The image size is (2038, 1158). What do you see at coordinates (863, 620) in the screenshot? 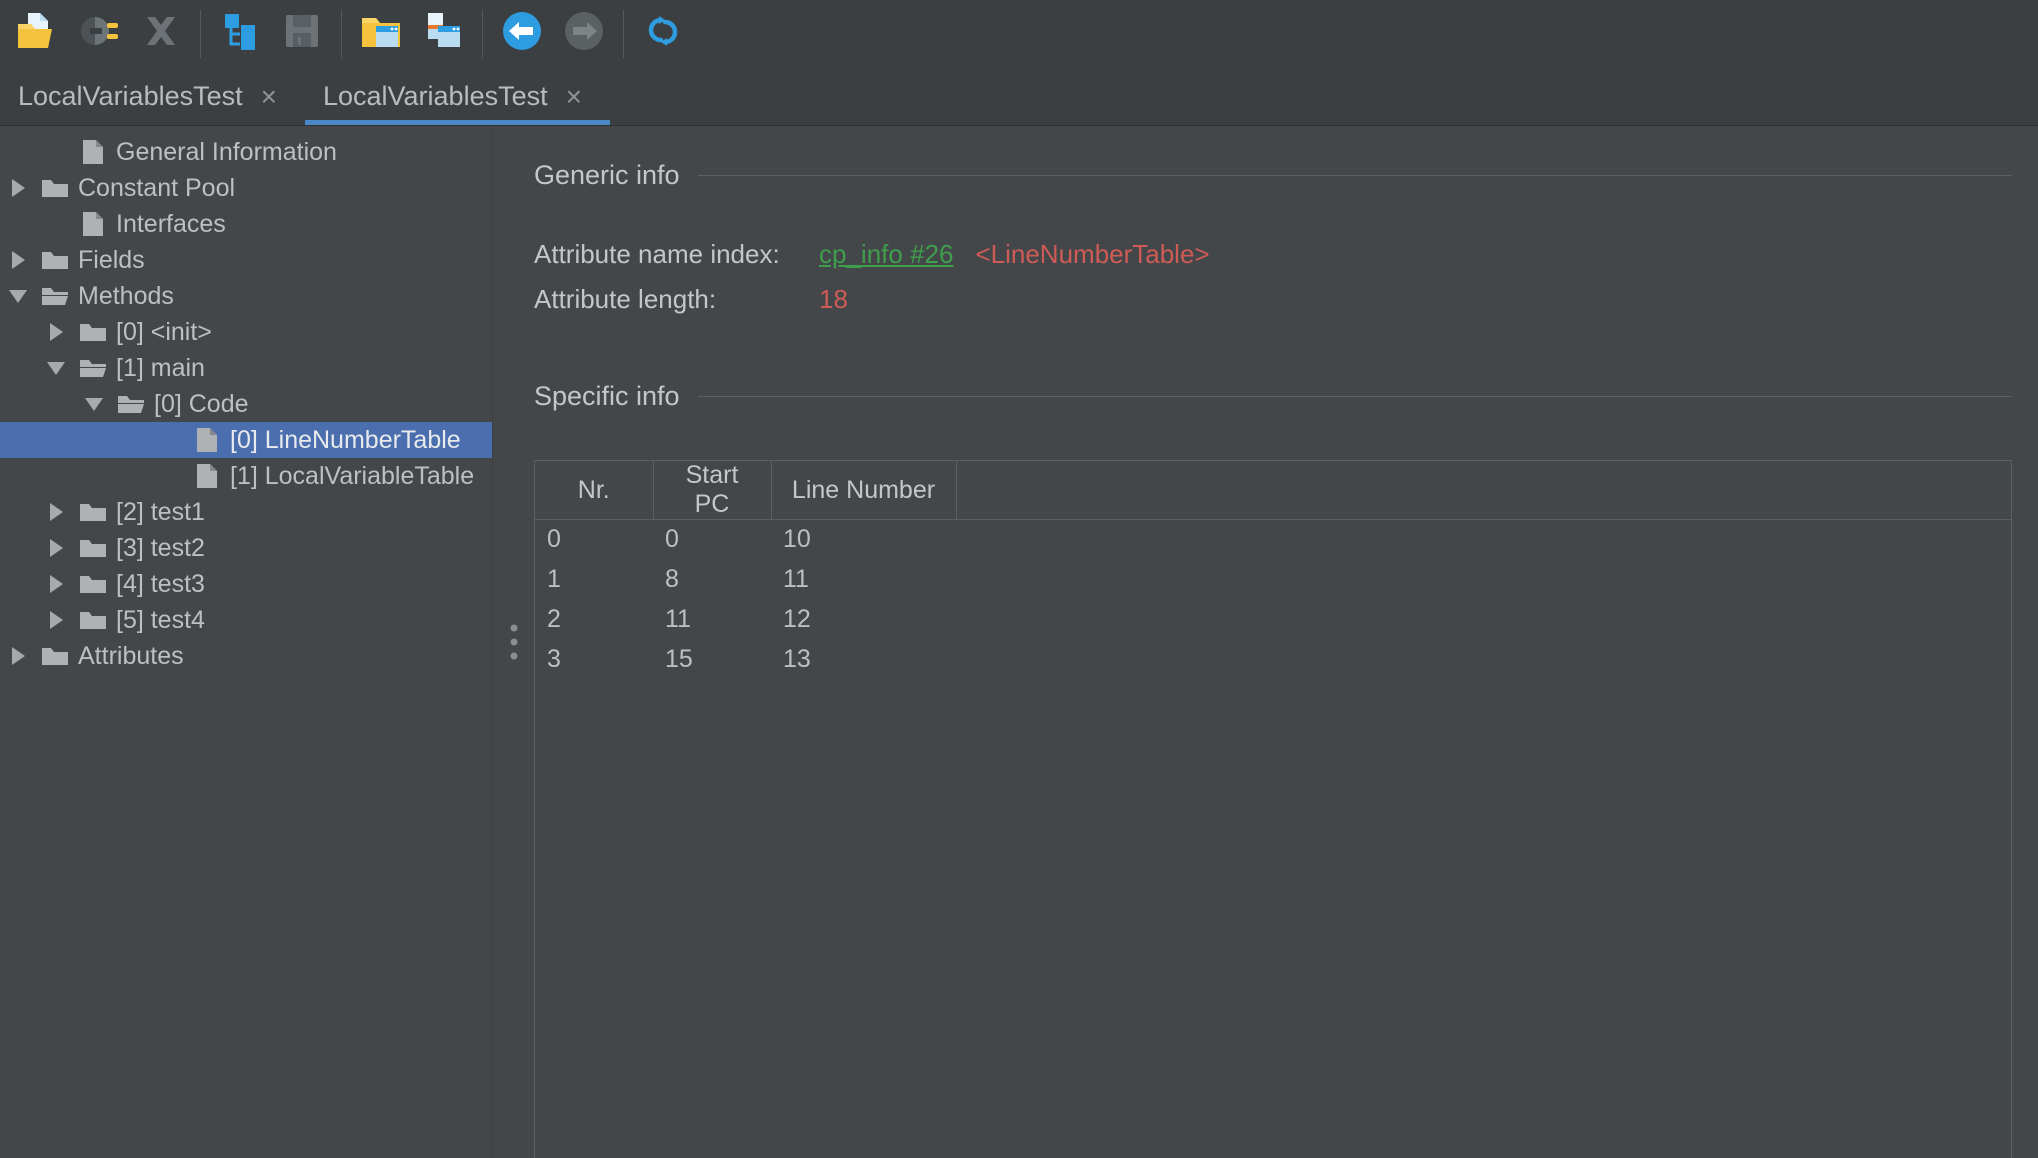
I see `table-cell: 12` at bounding box center [863, 620].